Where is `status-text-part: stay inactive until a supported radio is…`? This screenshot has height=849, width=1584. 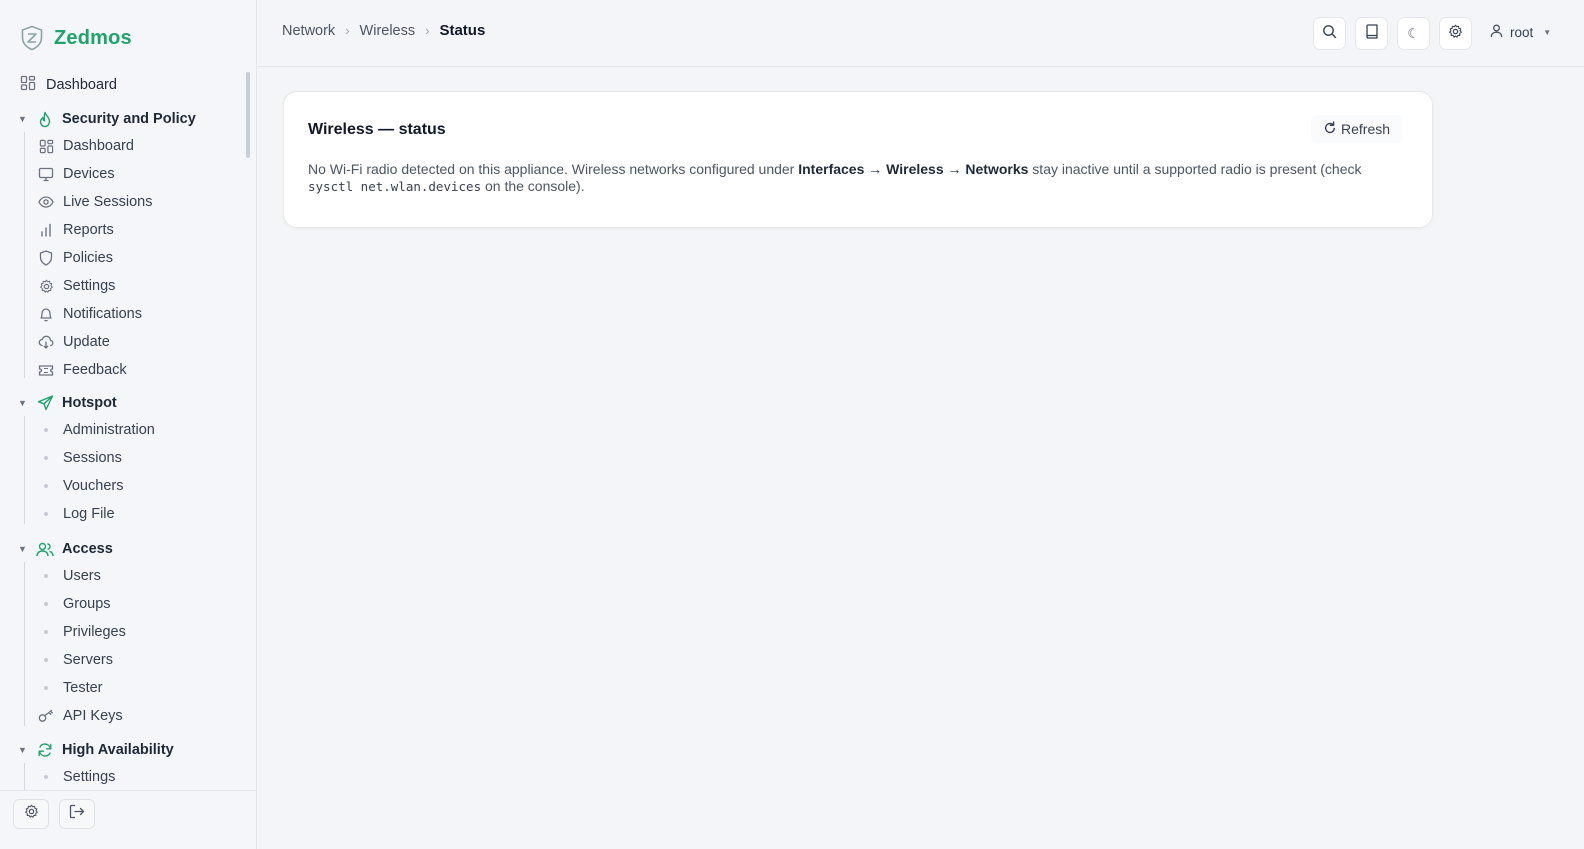
status-text-part: stay inactive until a supported radio is… is located at coordinates (1195, 169).